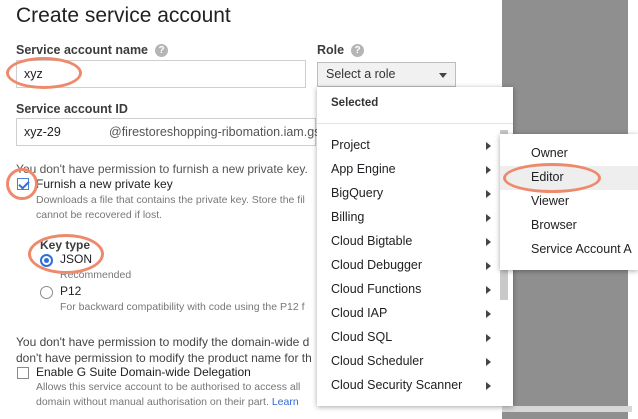 This screenshot has height=419, width=638. What do you see at coordinates (331, 50) in the screenshot?
I see `role-label-text: Role` at bounding box center [331, 50].